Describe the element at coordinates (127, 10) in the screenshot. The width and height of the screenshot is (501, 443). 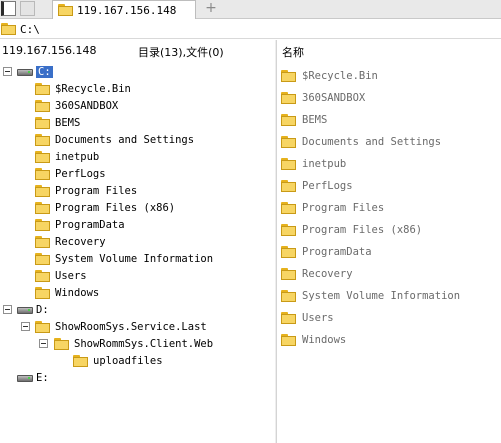
I see `tab-title: 119.167.156.148` at that location.